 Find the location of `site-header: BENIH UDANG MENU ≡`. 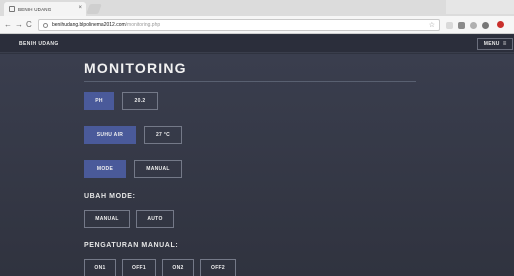

site-header: BENIH UDANG MENU ≡ is located at coordinates (257, 44).